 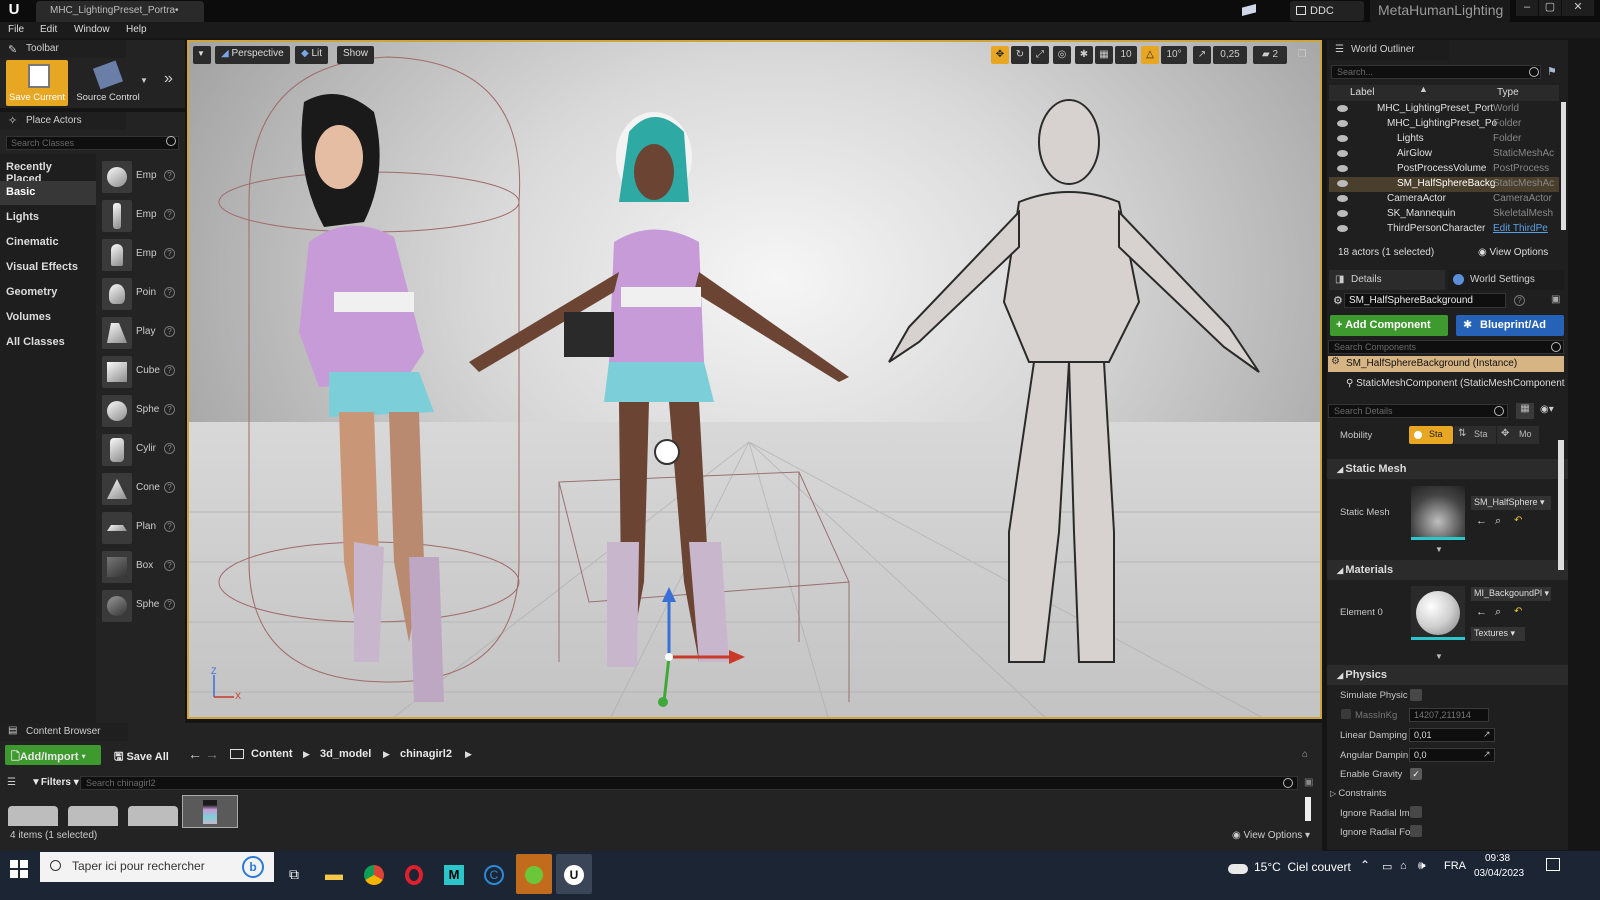 What do you see at coordinates (141, 333) in the screenshot?
I see `actor-item: Play?` at bounding box center [141, 333].